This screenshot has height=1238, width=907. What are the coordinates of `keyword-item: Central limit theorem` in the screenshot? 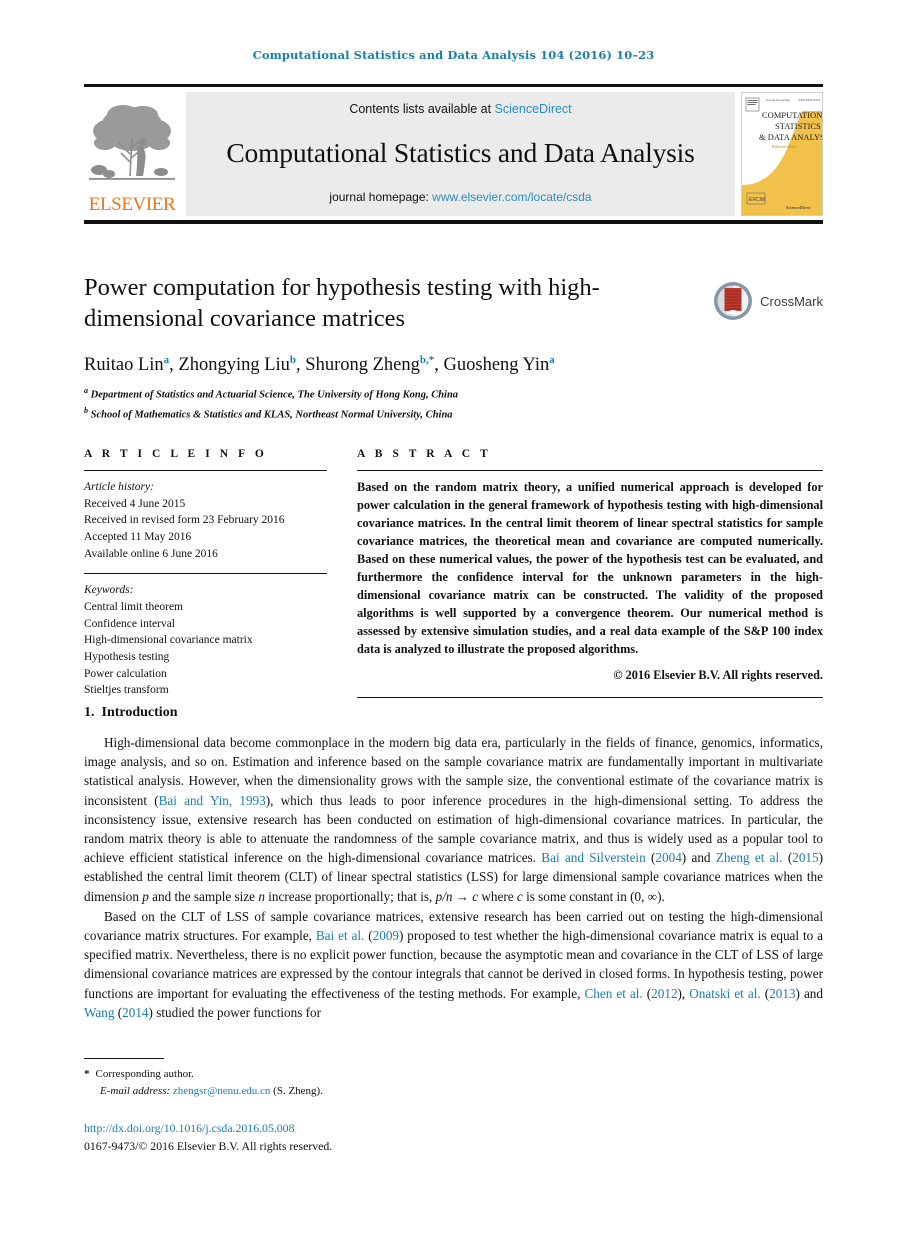 It's located at (134, 607).